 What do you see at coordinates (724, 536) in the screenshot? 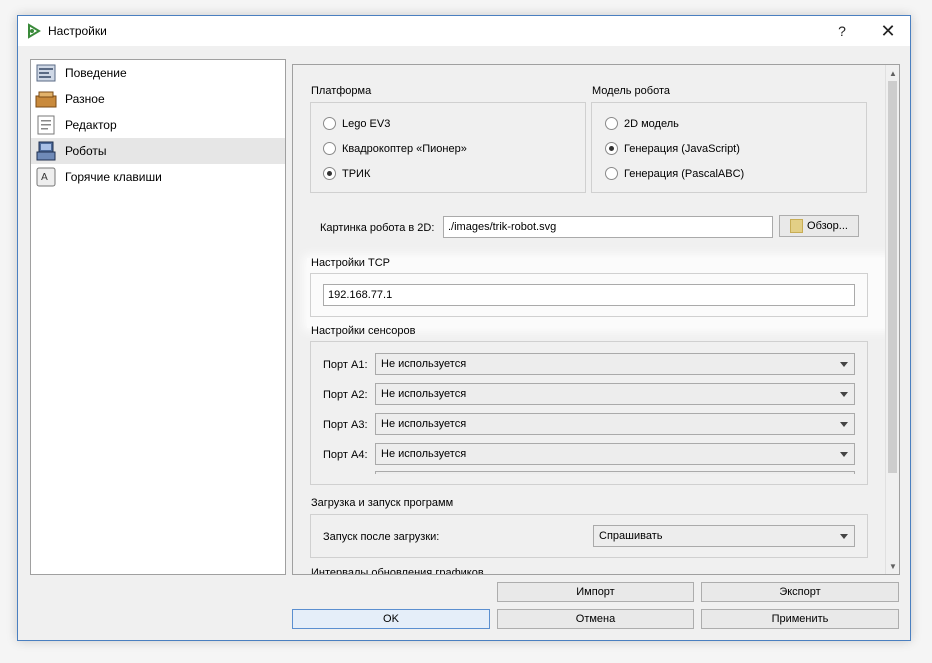
I see `run-after-upload-select: Спрашивать` at bounding box center [724, 536].